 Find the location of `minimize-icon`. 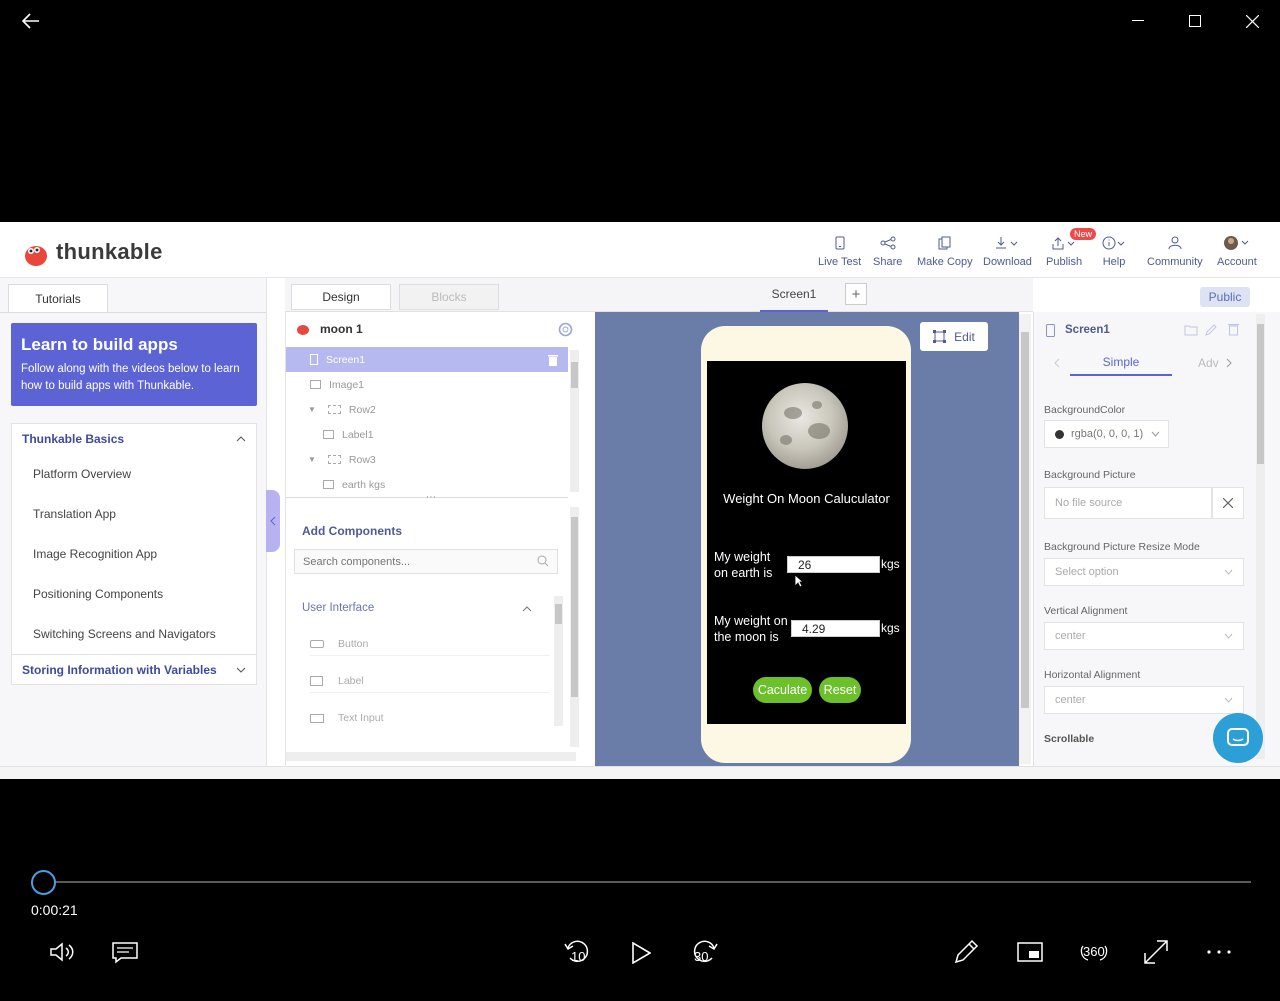

minimize-icon is located at coordinates (1138, 21).